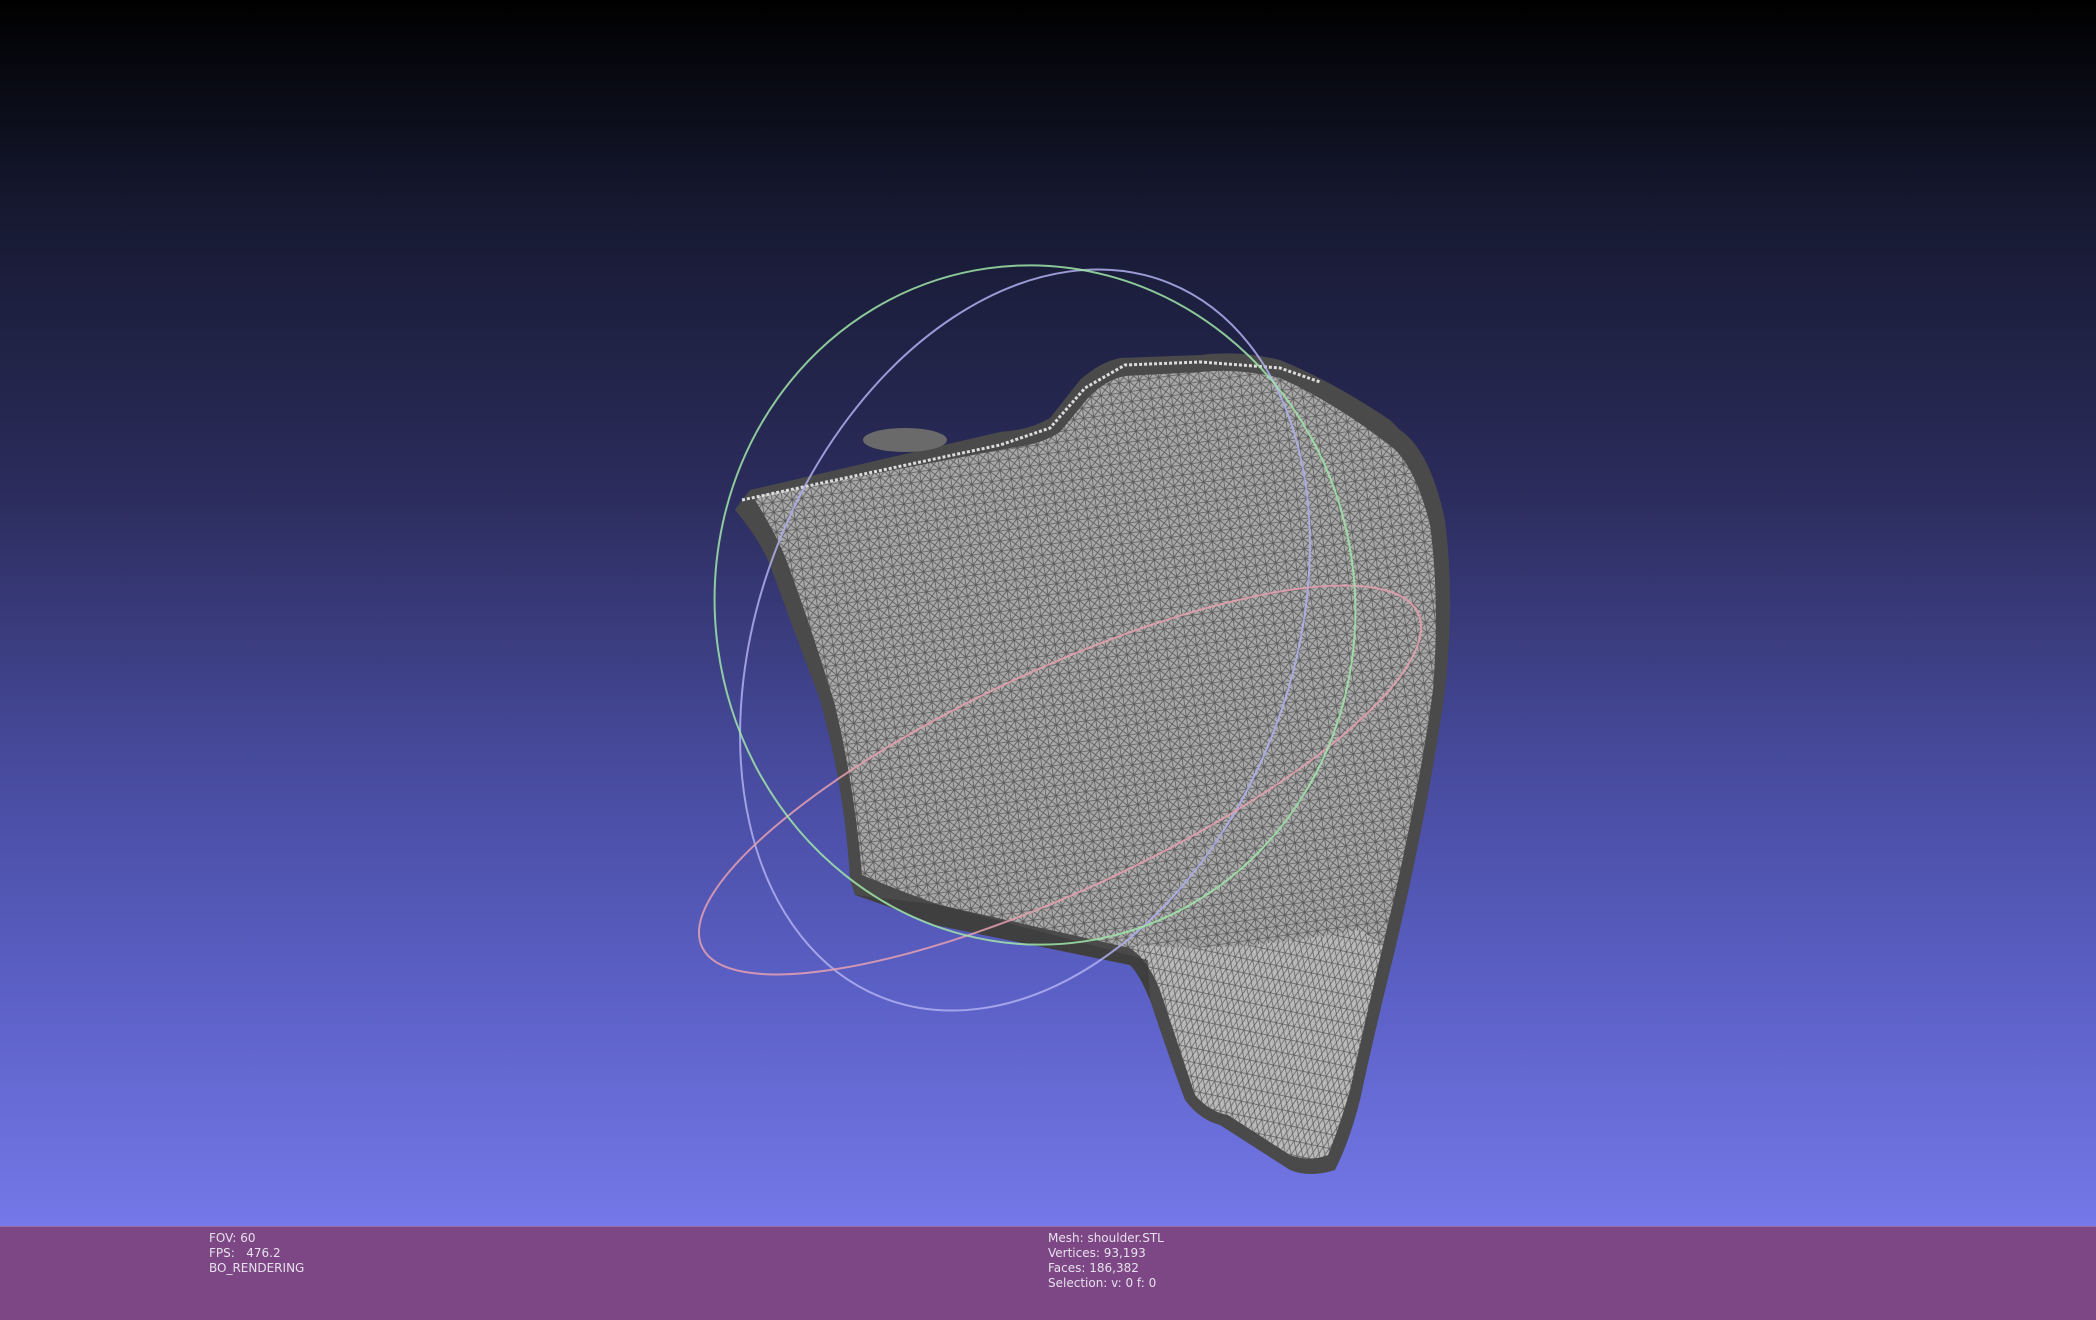 This screenshot has height=1320, width=2096. I want to click on selection-readout: Selection: v: 0 f: 0, so click(1102, 1283).